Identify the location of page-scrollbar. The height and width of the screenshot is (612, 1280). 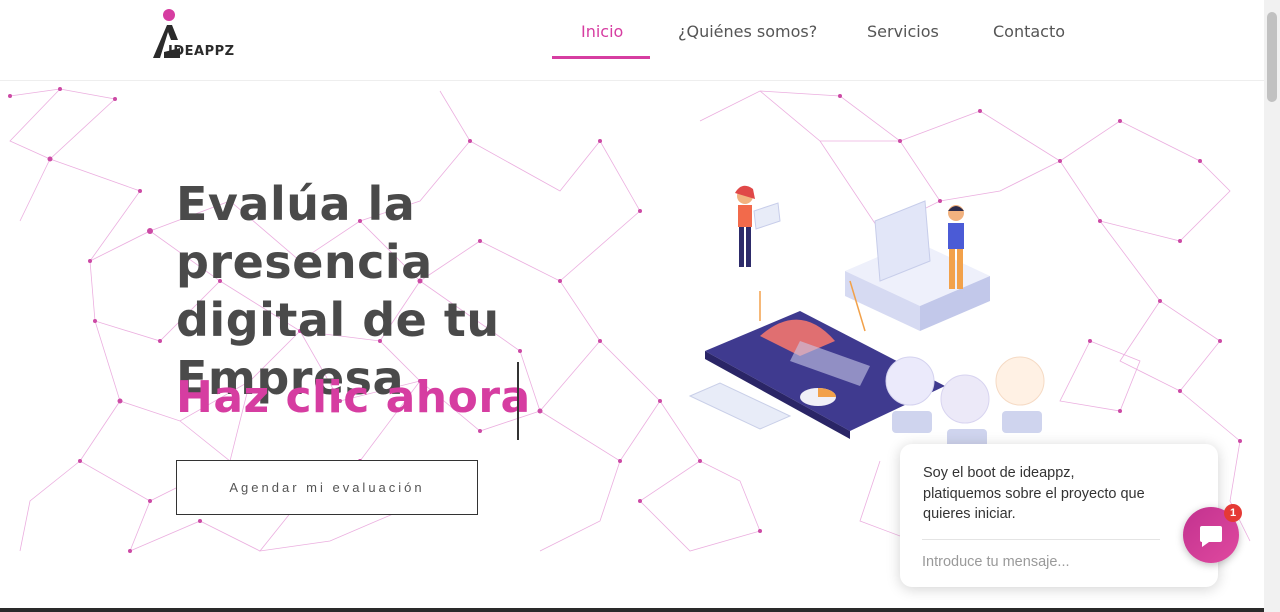
(1272, 306).